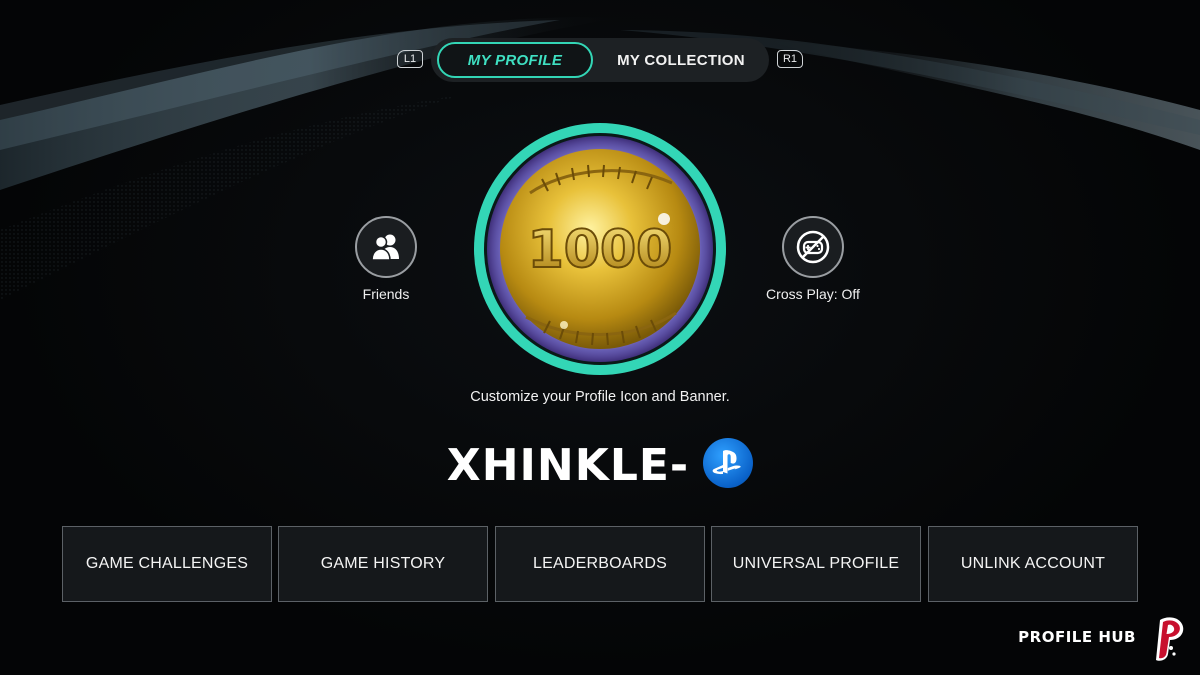 This screenshot has height=675, width=1200. I want to click on profile-tabs: L1 MY PROFILE MY COLLECTION R1, so click(600, 60).